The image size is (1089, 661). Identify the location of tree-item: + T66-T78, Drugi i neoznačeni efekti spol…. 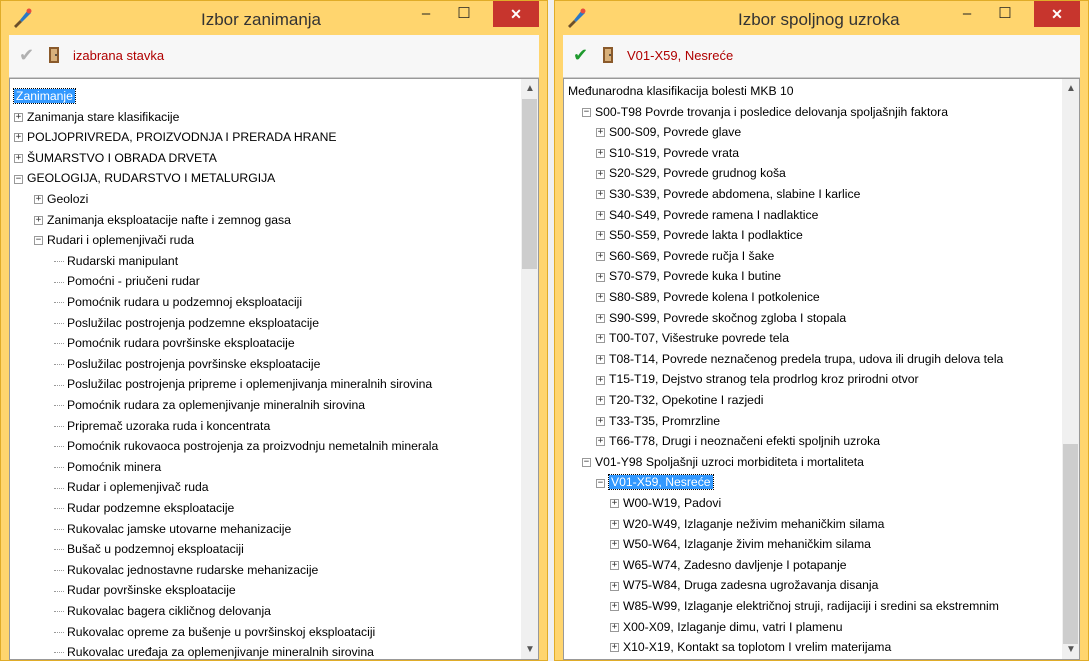
(738, 441).